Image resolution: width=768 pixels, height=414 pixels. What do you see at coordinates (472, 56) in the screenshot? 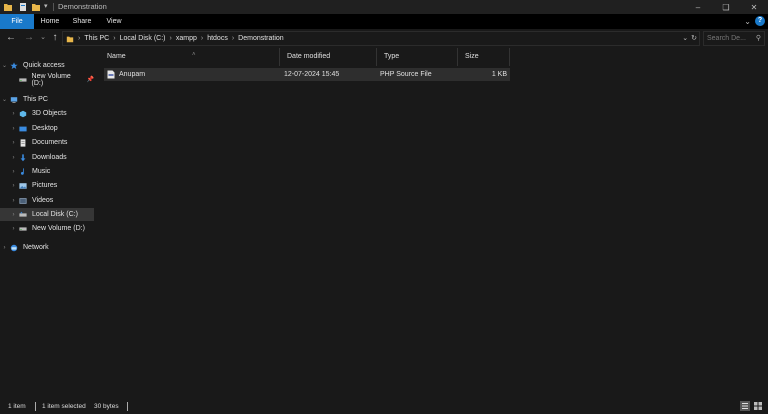
I see `column-header-label: Size` at bounding box center [472, 56].